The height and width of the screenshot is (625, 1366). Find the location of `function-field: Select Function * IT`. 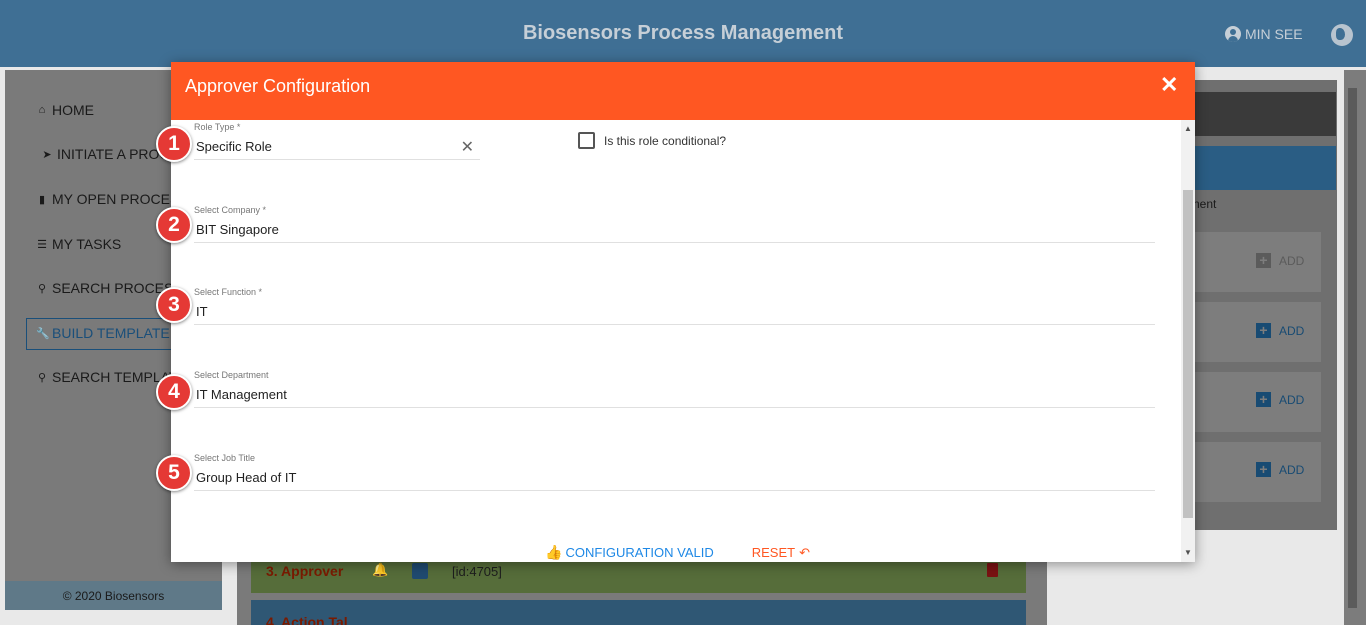

function-field: Select Function * IT is located at coordinates (674, 306).